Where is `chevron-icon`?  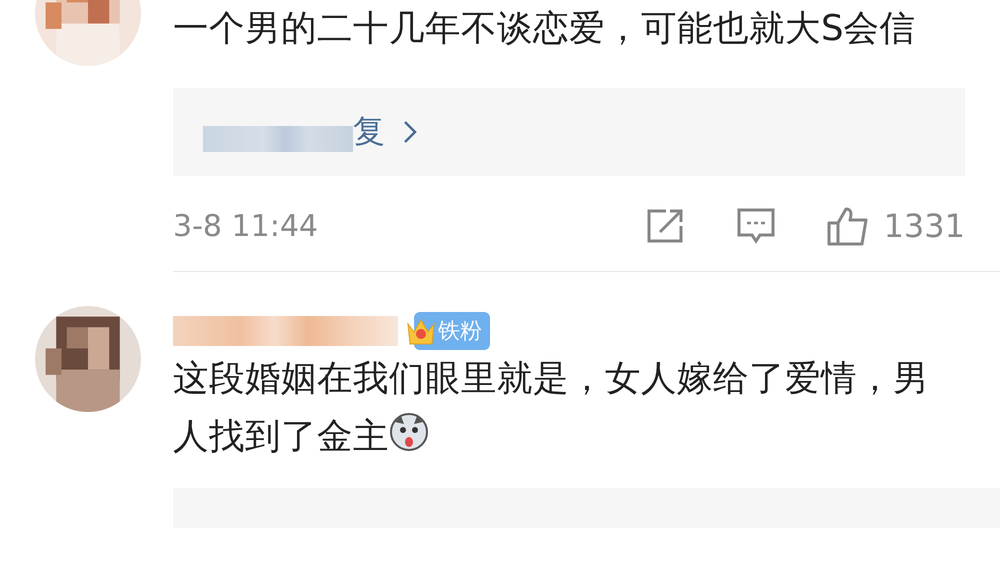 chevron-icon is located at coordinates (410, 132).